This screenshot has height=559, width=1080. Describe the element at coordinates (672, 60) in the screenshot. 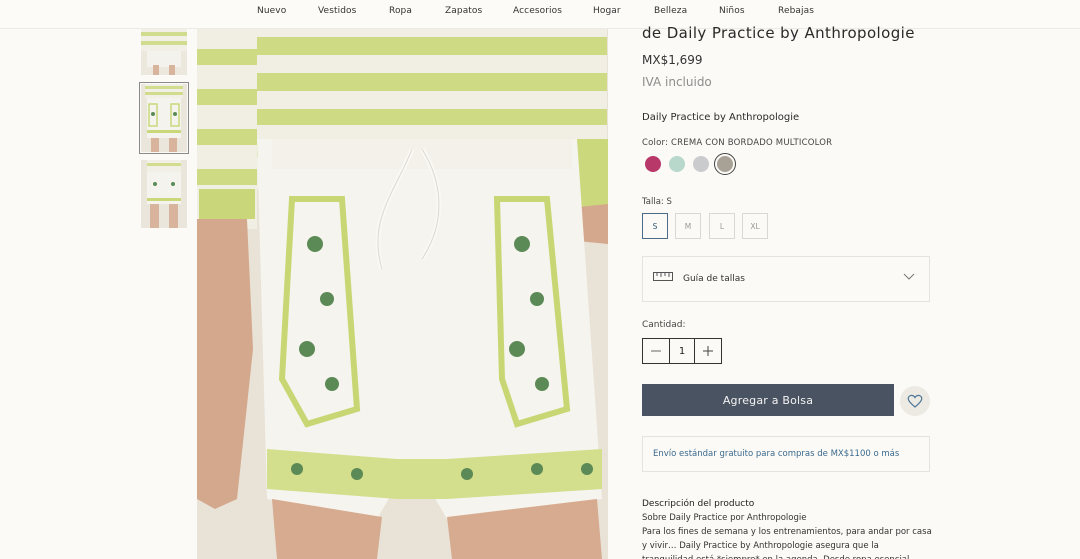

I see `product-price: MX$1,699` at that location.